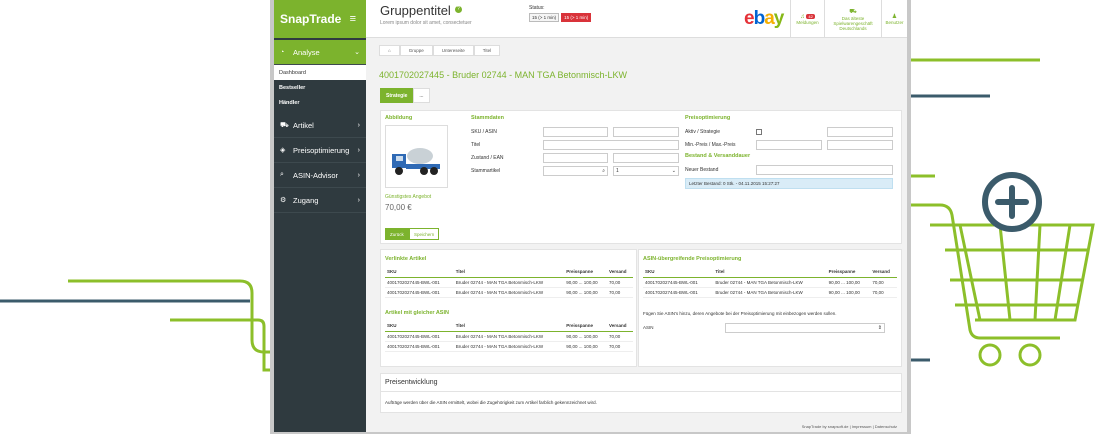 The width and height of the screenshot is (1097, 434). Describe the element at coordinates (611, 145) in the screenshot. I see `title-input` at that location.